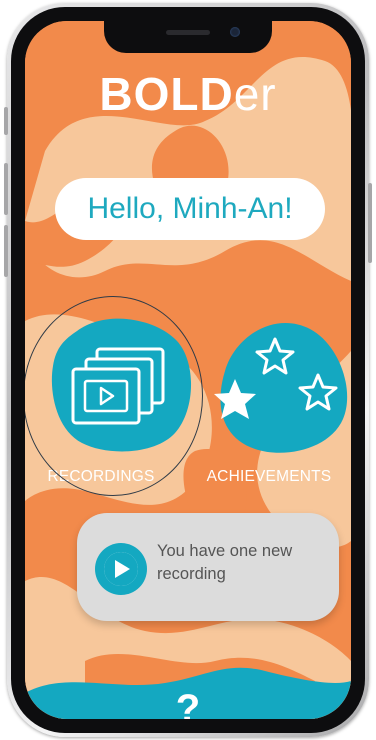 The height and width of the screenshot is (740, 376). What do you see at coordinates (235, 32) in the screenshot?
I see `front-camera` at bounding box center [235, 32].